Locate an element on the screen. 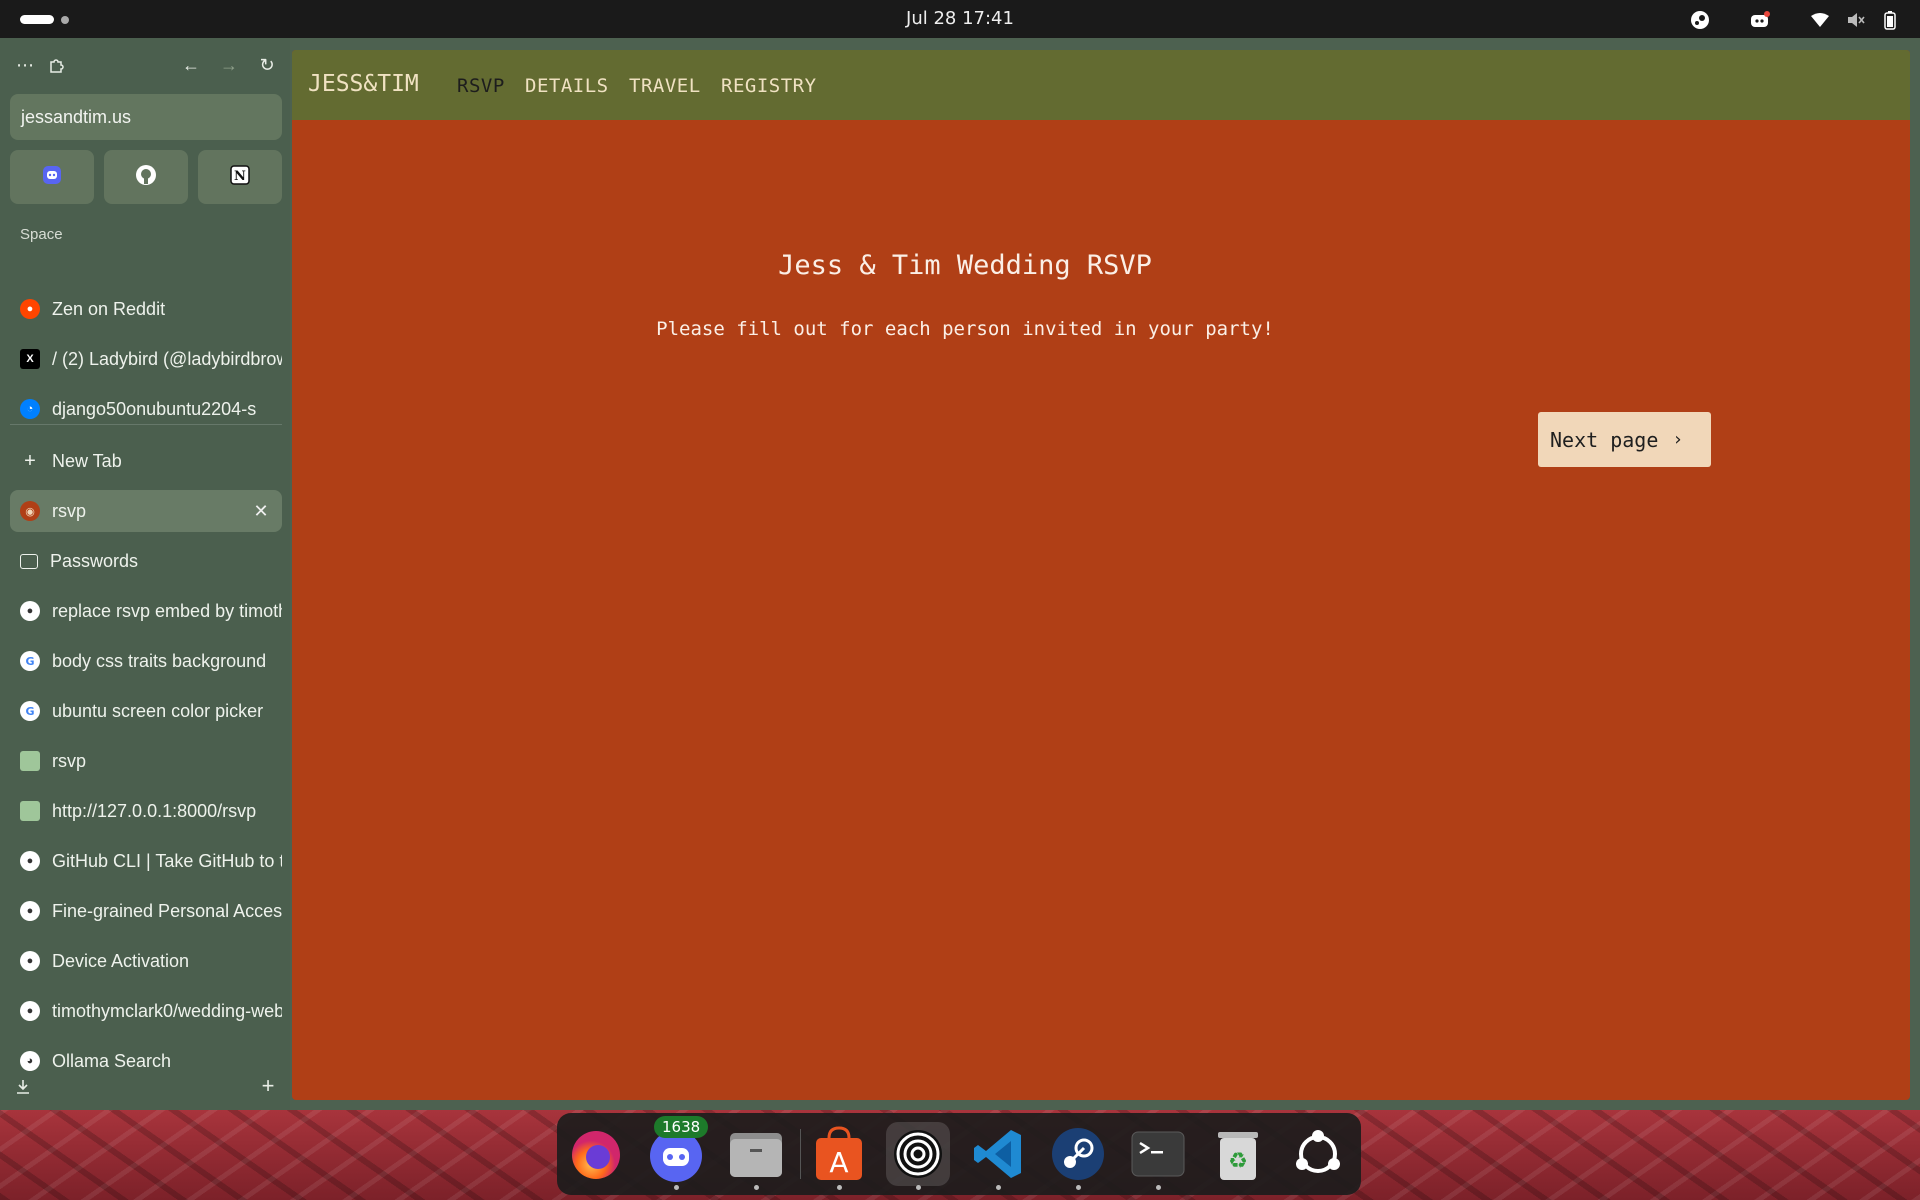  steam-icon is located at coordinates (1078, 1154).